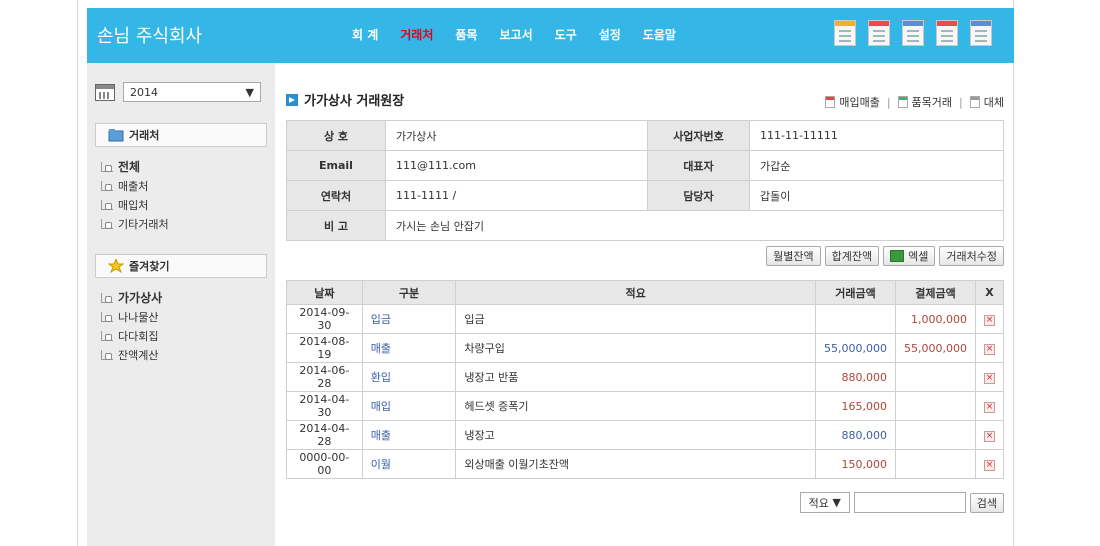 The width and height of the screenshot is (1100, 546). I want to click on calendar-icon, so click(105, 92).